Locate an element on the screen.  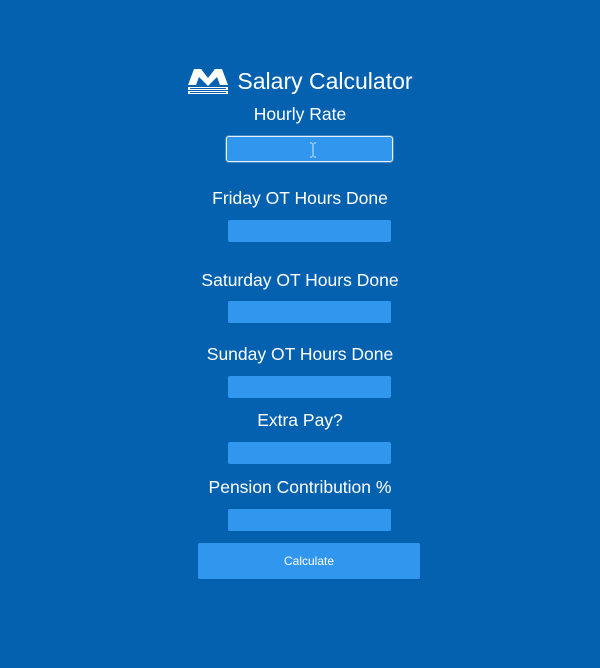
calculate-button: Calculate is located at coordinates (309, 561).